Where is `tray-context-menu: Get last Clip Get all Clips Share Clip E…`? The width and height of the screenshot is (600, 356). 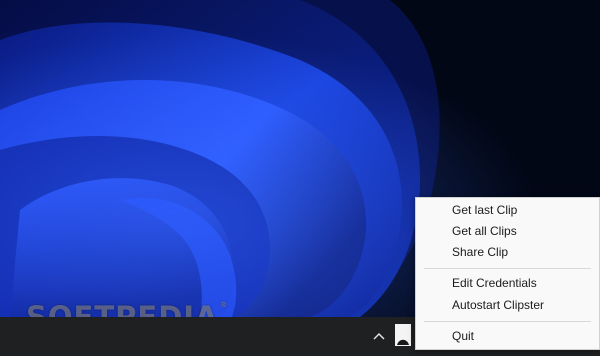
tray-context-menu: Get last Clip Get all Clips Share Clip E… is located at coordinates (507, 273).